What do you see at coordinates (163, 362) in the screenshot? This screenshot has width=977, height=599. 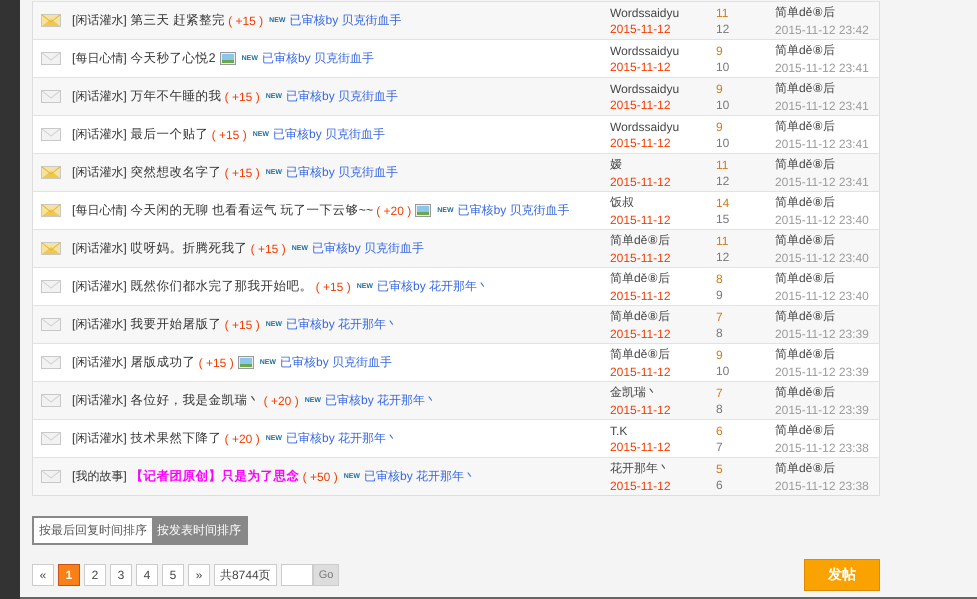 I see `thread-title-link: 屠版成功了` at bounding box center [163, 362].